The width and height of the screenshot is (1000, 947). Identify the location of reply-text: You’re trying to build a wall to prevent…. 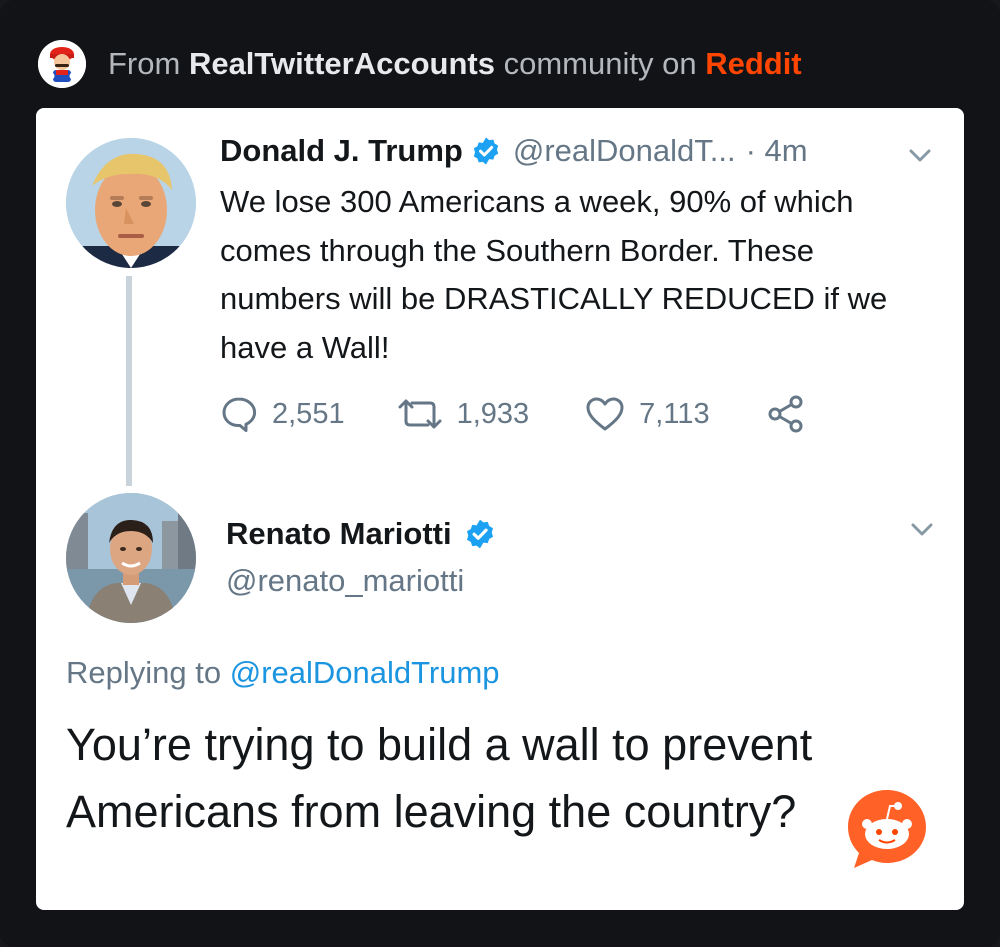
(439, 778).